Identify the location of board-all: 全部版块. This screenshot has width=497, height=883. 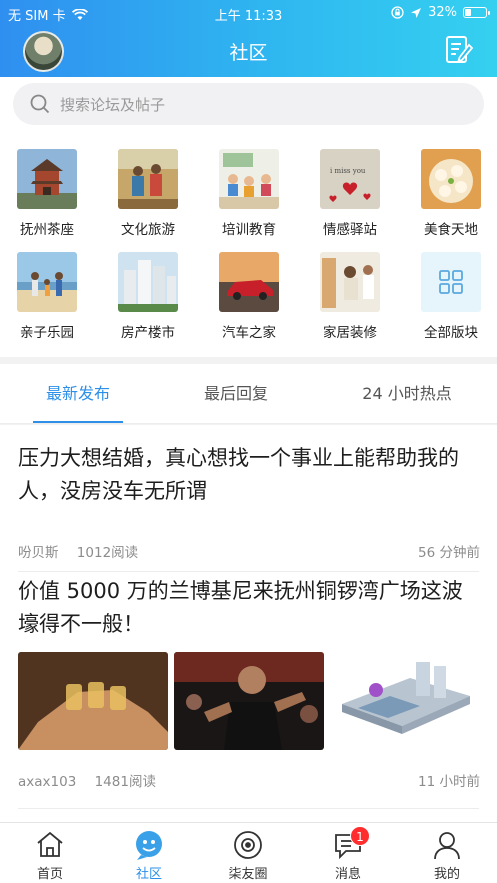
(451, 296).